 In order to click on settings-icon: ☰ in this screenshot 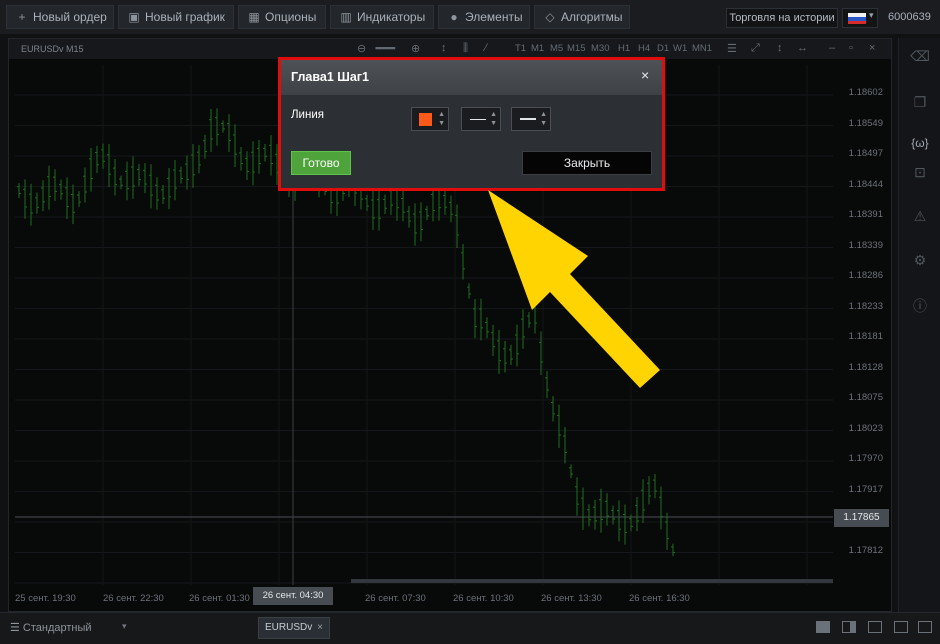, I will do `click(732, 48)`.